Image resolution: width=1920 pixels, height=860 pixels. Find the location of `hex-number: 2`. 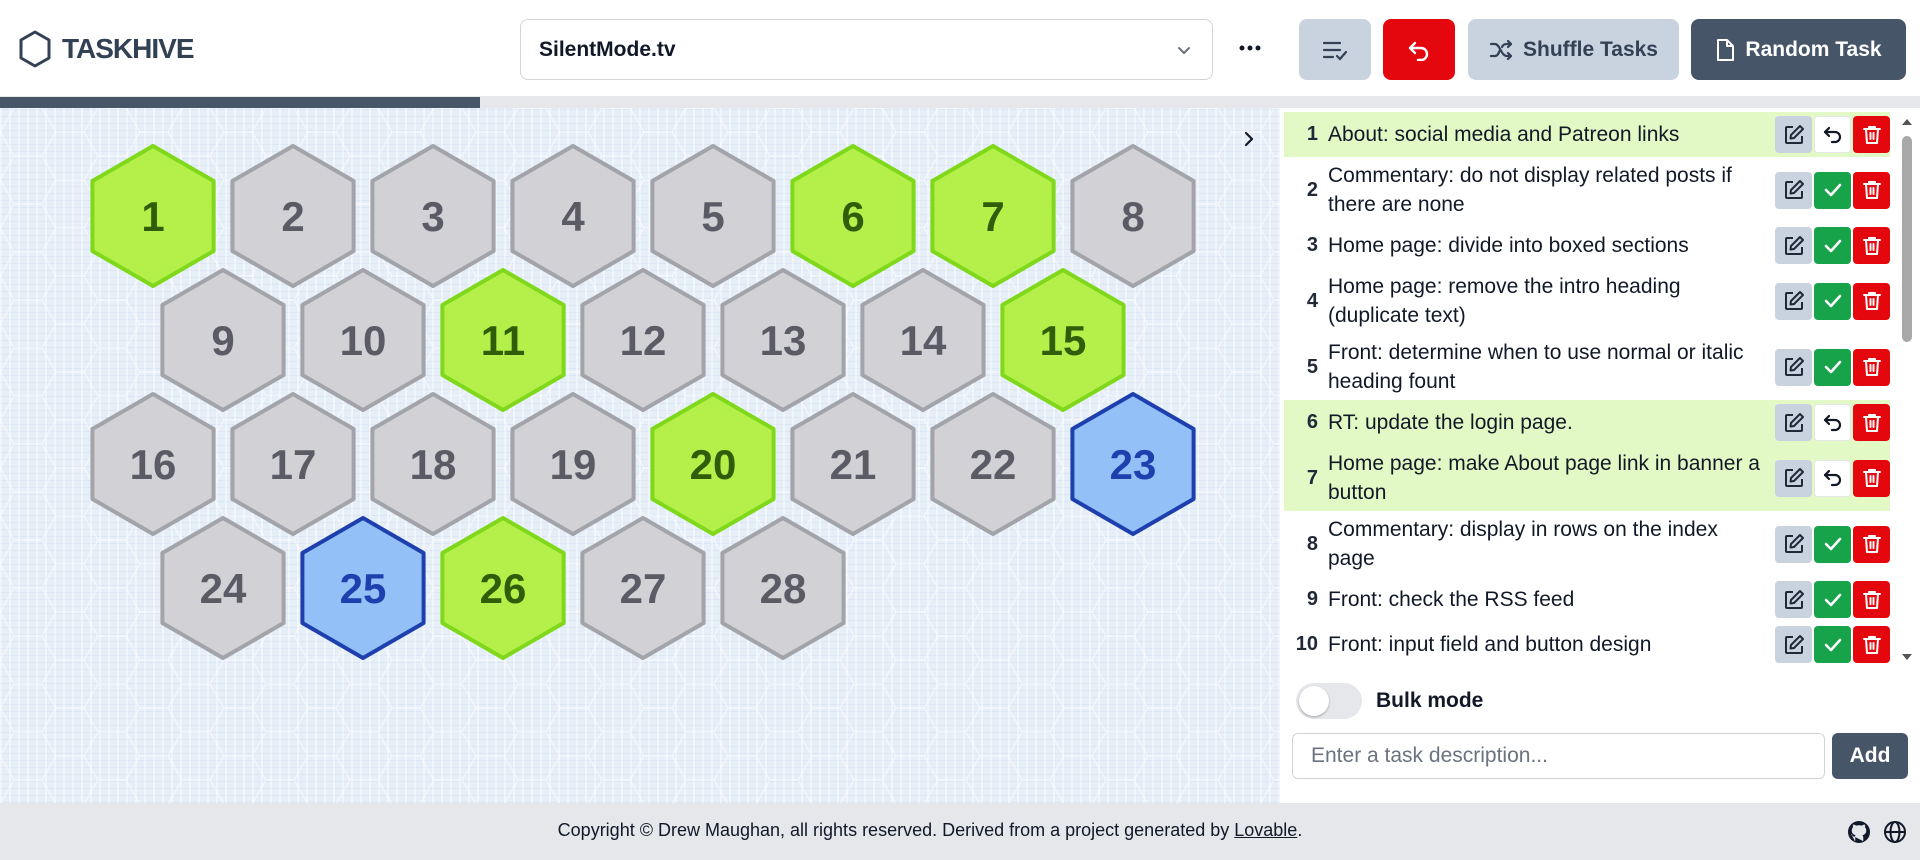

hex-number: 2 is located at coordinates (292, 216).